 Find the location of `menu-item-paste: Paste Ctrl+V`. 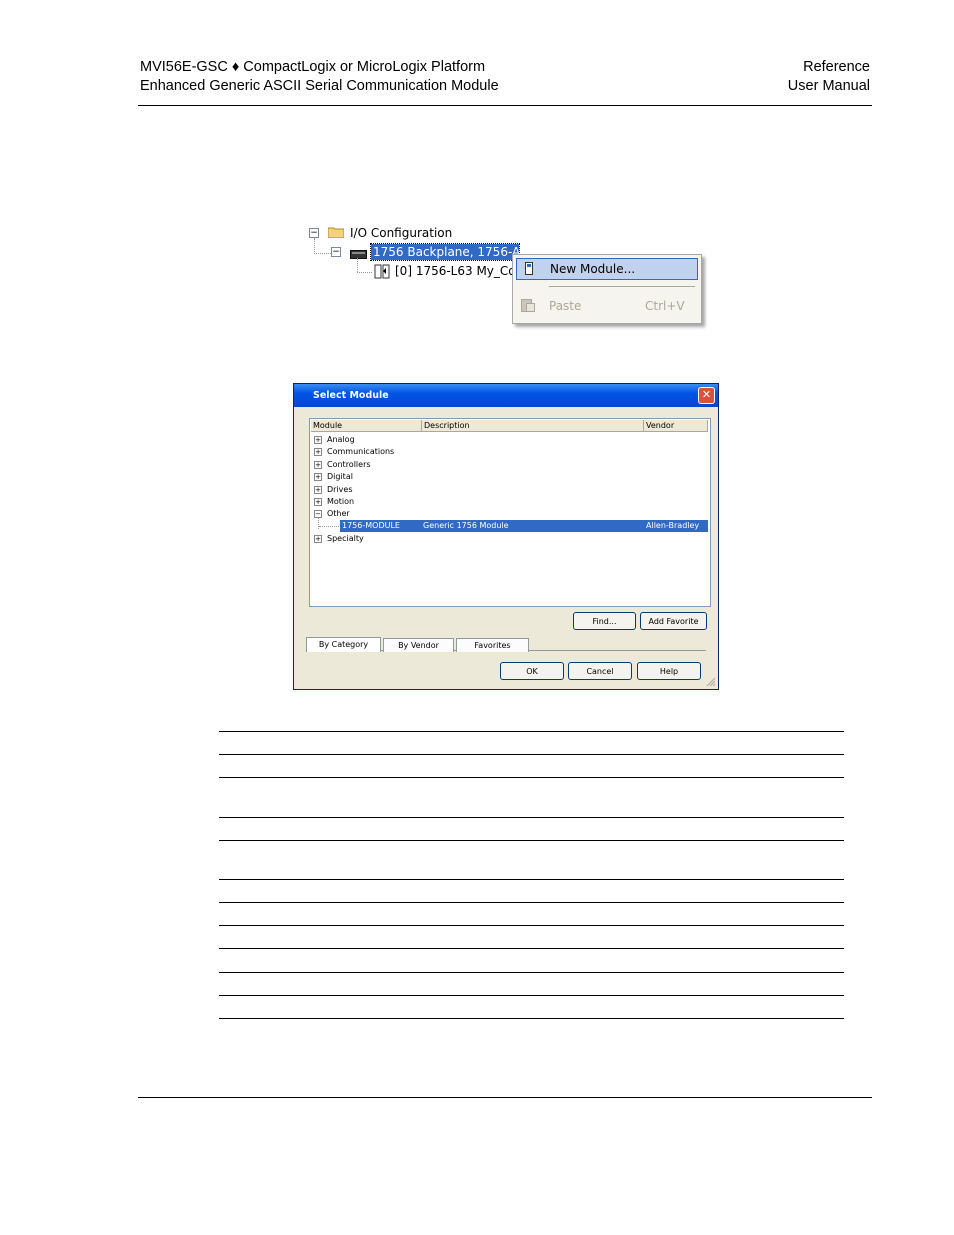

menu-item-paste: Paste Ctrl+V is located at coordinates (606, 305).